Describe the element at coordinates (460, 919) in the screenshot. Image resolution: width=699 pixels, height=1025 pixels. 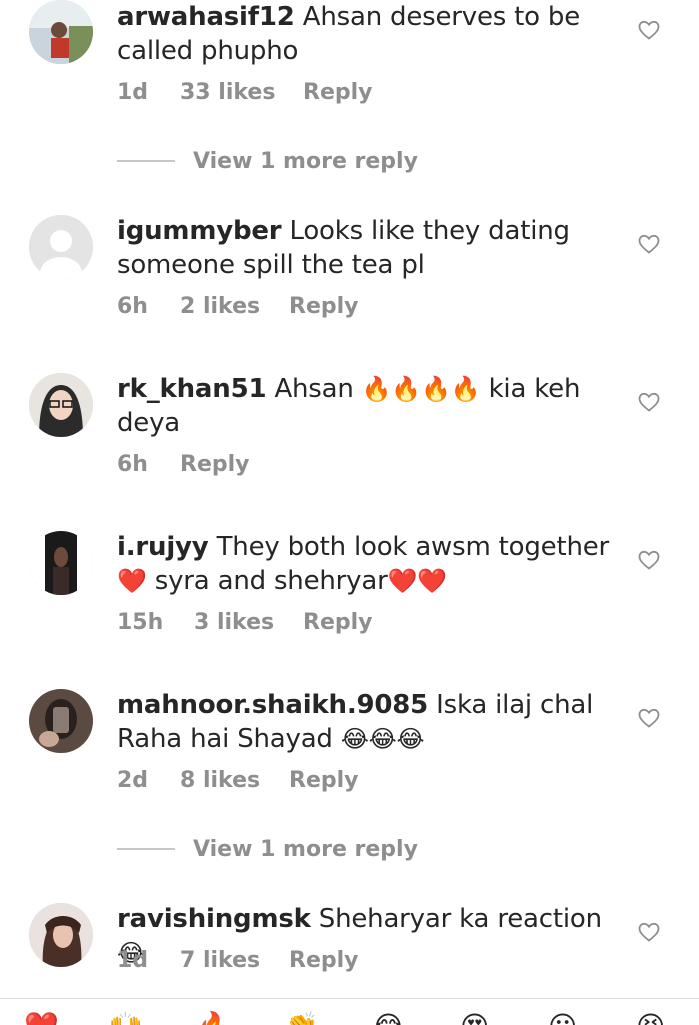
I see `comment-body: Sheharyar ka reaction` at that location.